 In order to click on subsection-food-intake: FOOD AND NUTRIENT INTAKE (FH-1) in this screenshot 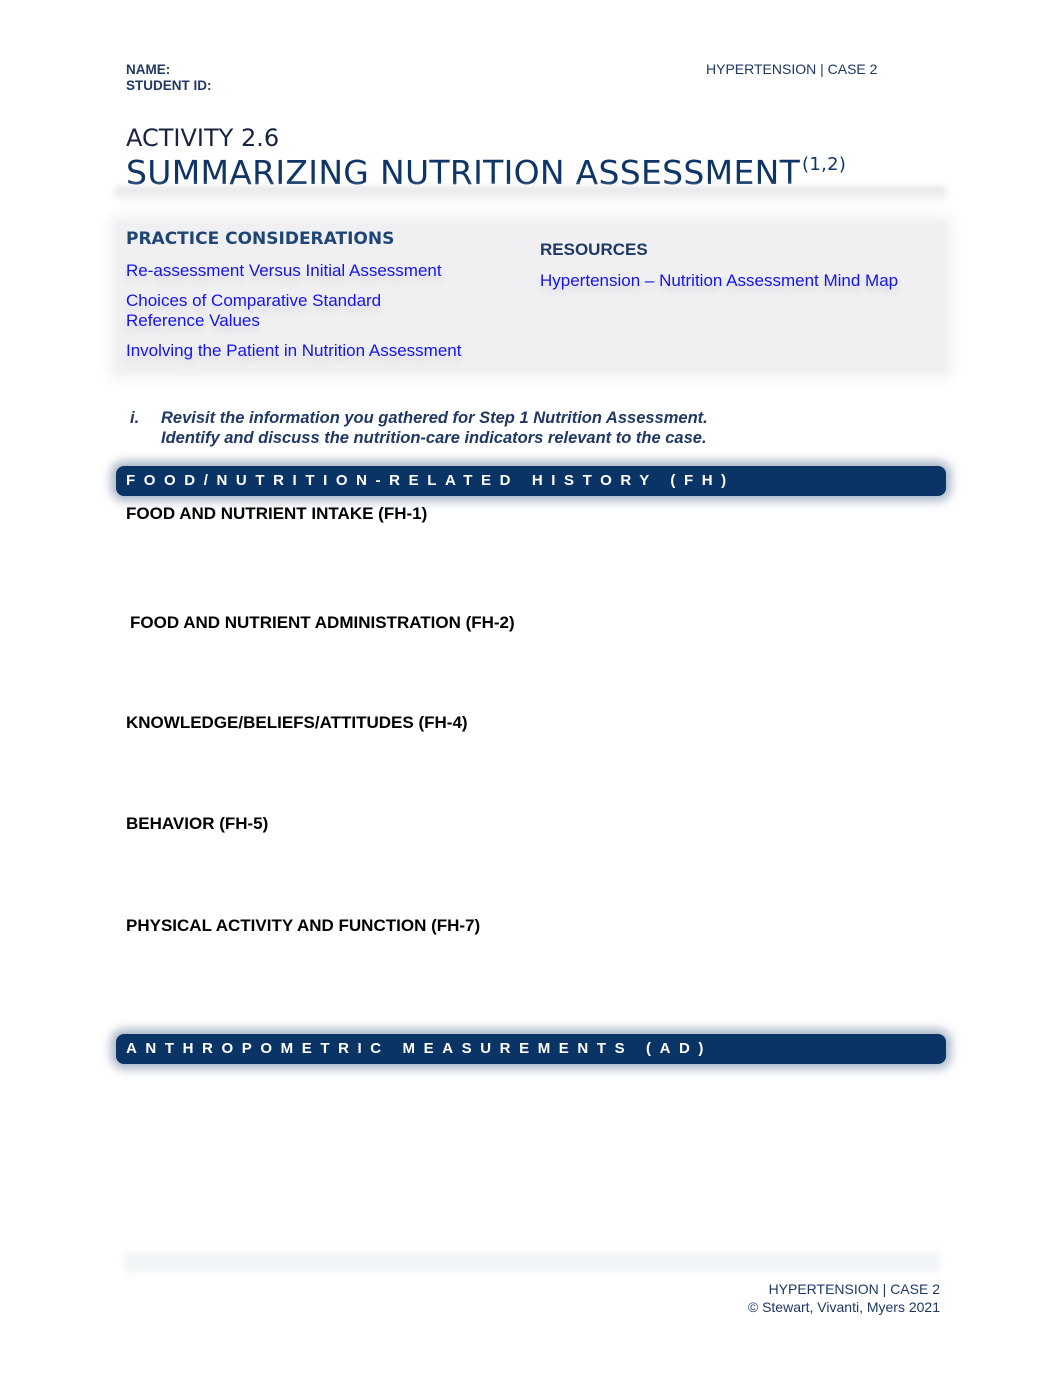, I will do `click(277, 513)`.